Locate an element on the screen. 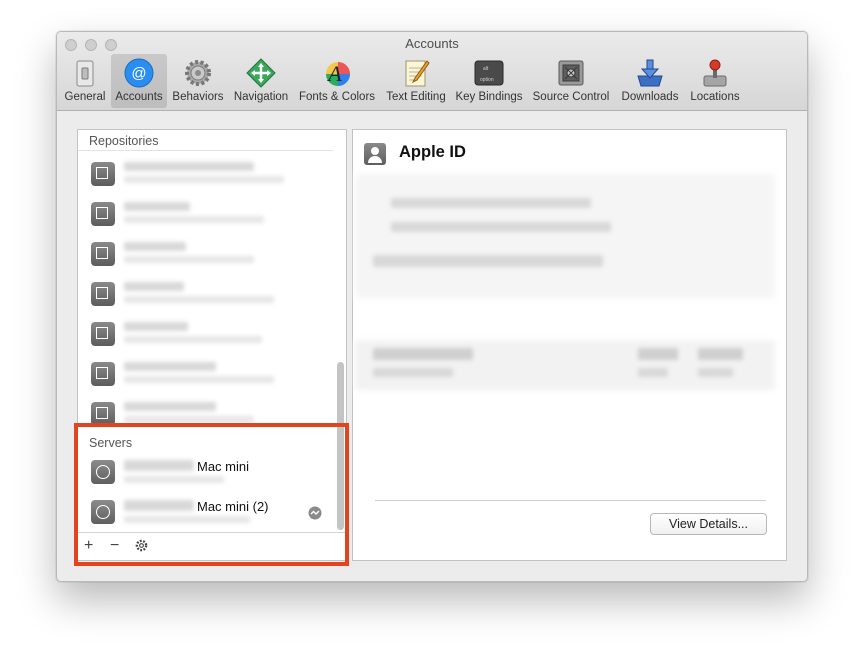 This screenshot has width=862, height=661. key-alt-label: alt is located at coordinates (486, 69).